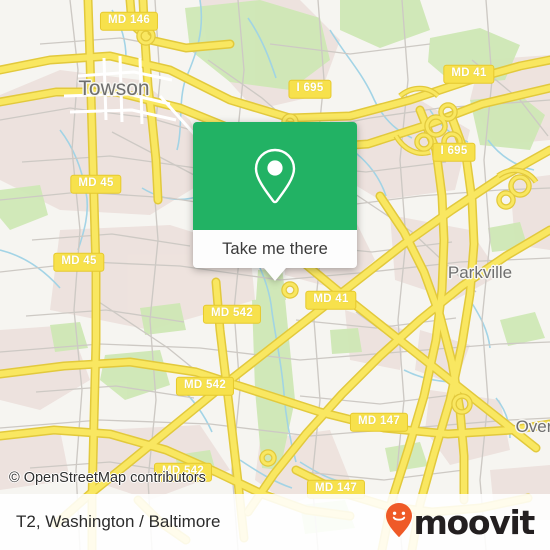 Image resolution: width=550 pixels, height=550 pixels. I want to click on callout-button: Take me there, so click(275, 249).